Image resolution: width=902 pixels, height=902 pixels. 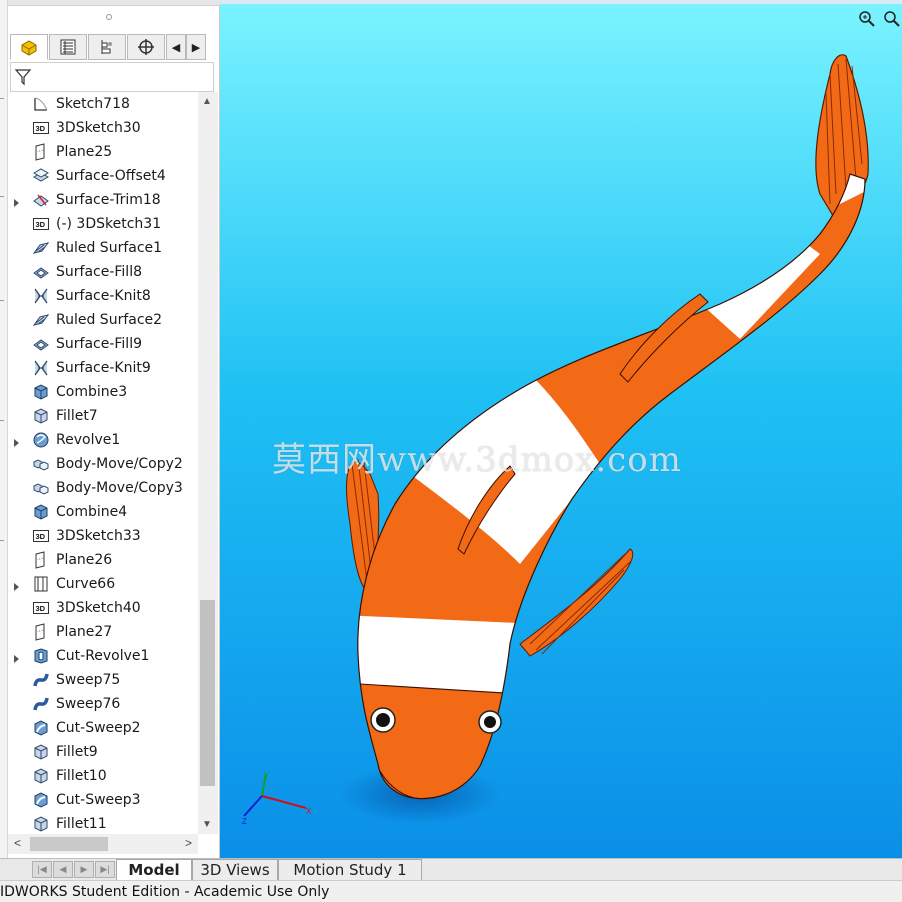 I want to click on tree-item-label: Plane25, so click(x=84, y=152).